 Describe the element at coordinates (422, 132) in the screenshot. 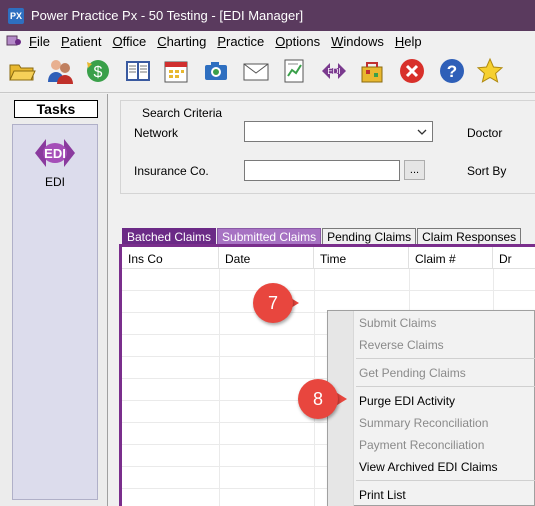

I see `chevron-down-icon` at that location.